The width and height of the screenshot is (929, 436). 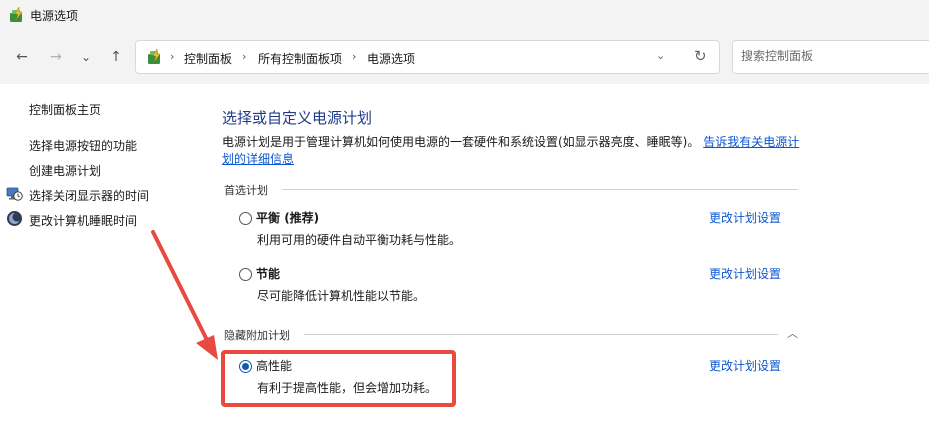 I want to click on sleep-moon-icon, so click(x=14, y=218).